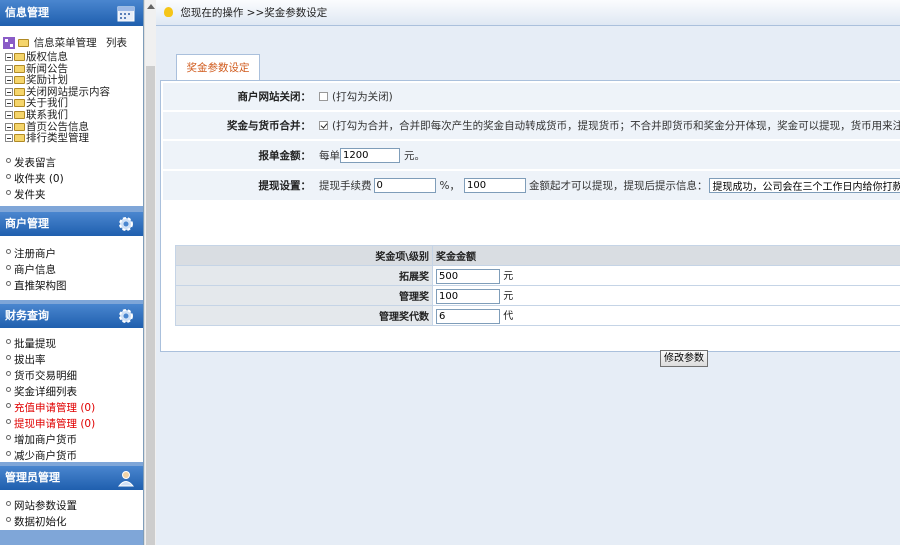  Describe the element at coordinates (126, 14) in the screenshot. I see `calendar-icon` at that location.